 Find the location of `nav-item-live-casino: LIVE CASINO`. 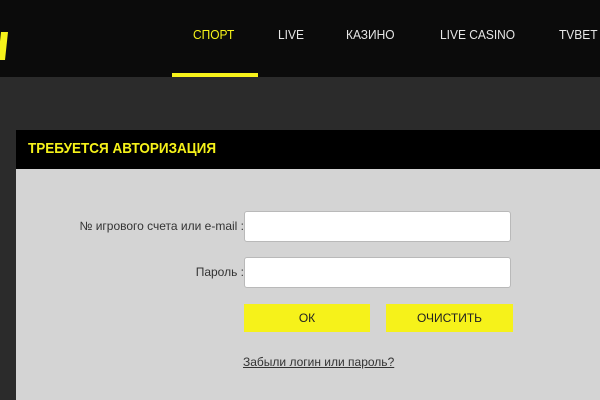

nav-item-live-casino: LIVE CASINO is located at coordinates (477, 35).